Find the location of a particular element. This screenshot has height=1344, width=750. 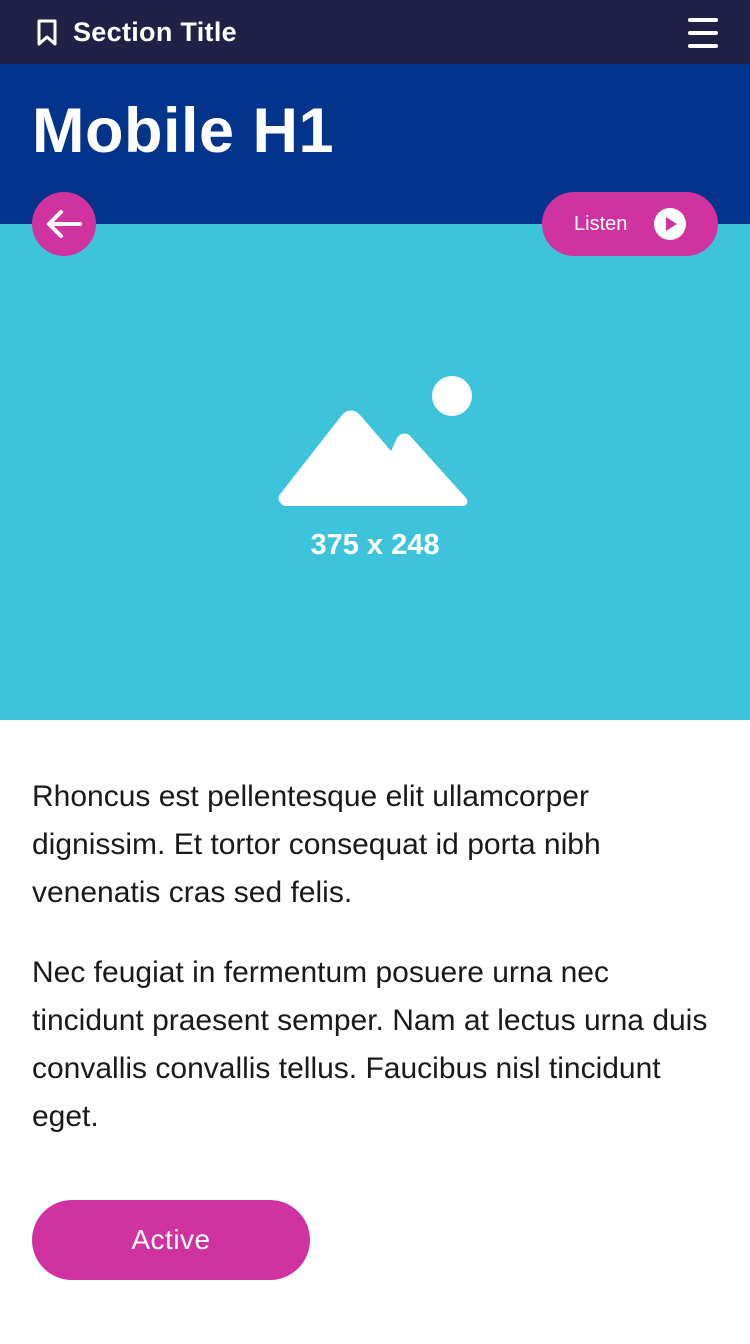

arrow-left-icon is located at coordinates (64, 224).